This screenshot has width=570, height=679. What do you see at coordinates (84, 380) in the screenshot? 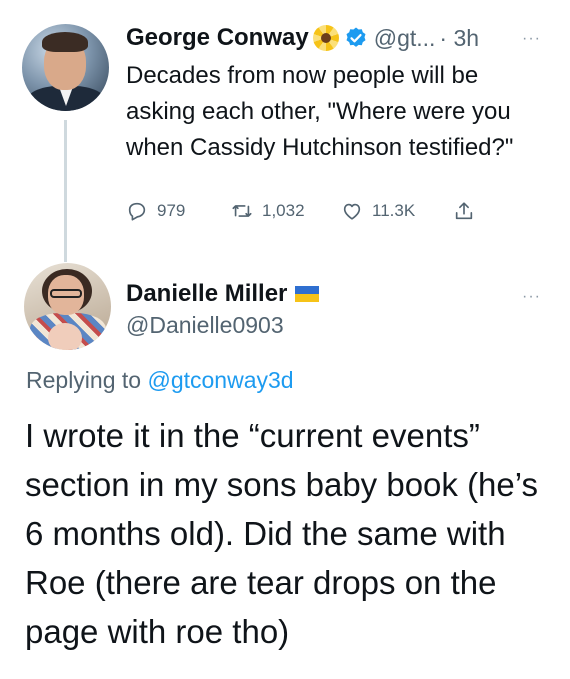
I see `replying-prefix: Replying to` at bounding box center [84, 380].